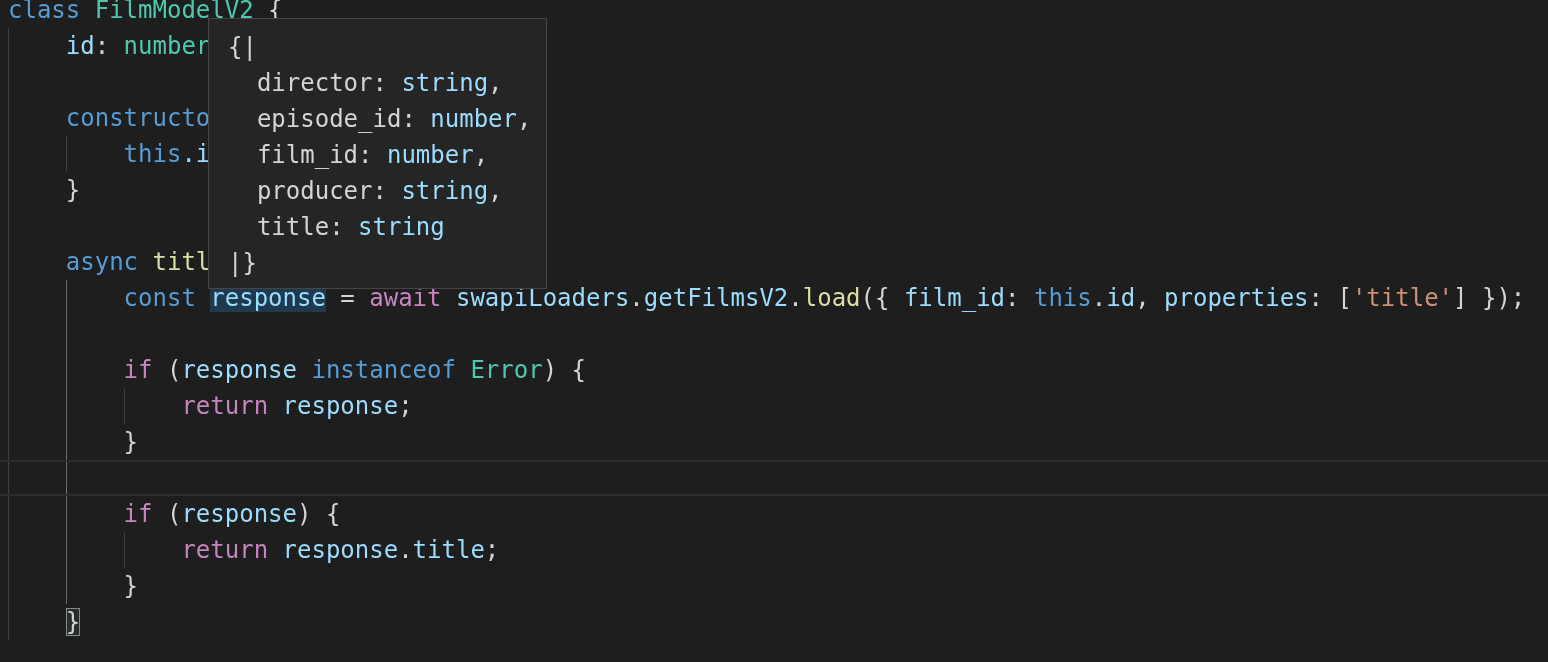 The image size is (1548, 662). Describe the element at coordinates (138, 118) in the screenshot. I see `code-line: constructo` at that location.